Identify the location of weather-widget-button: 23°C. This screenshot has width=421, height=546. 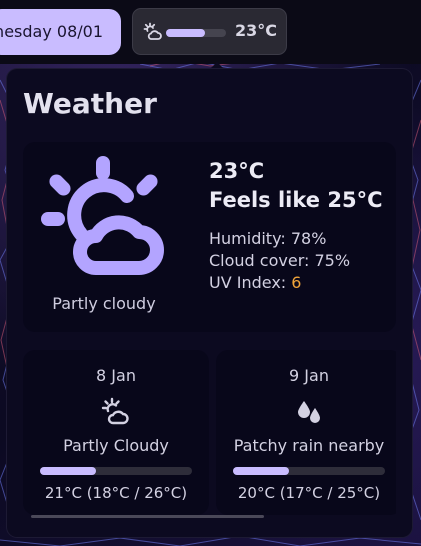
(209, 31).